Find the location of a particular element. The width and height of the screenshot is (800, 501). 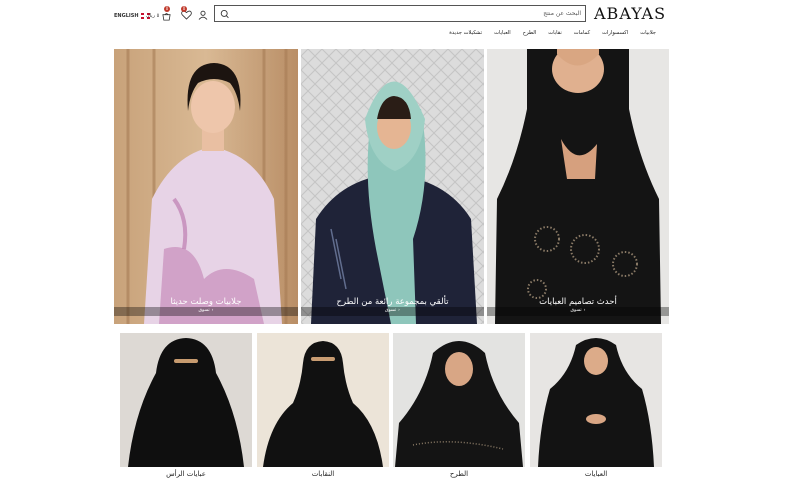

category-image-head-abaya is located at coordinates (186, 400).